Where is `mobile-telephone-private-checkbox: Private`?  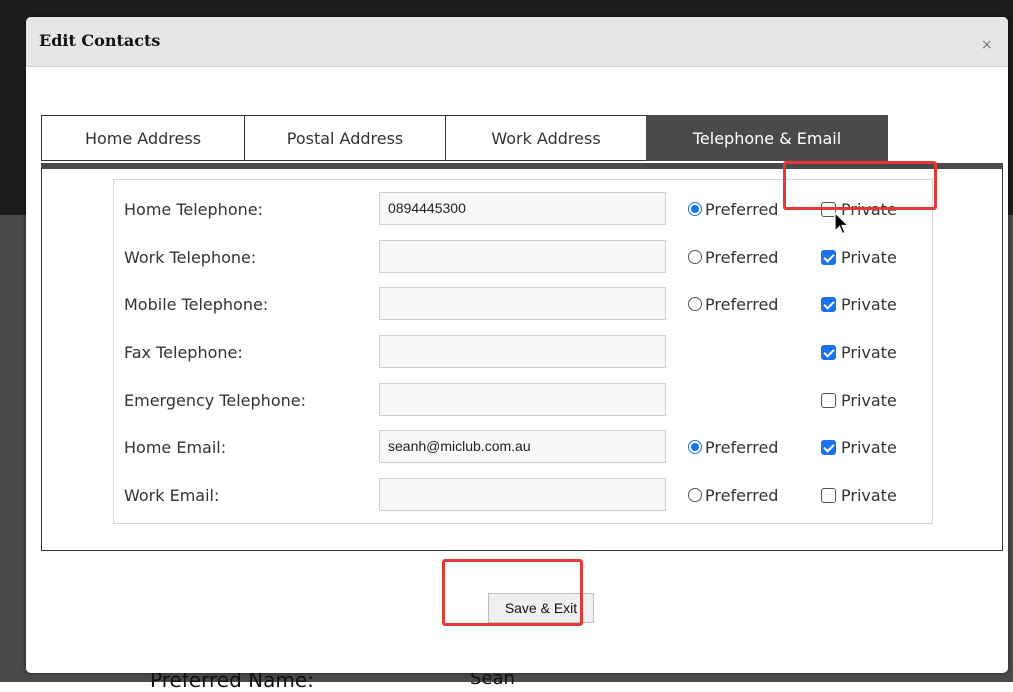
mobile-telephone-private-checkbox: Private is located at coordinates (859, 304).